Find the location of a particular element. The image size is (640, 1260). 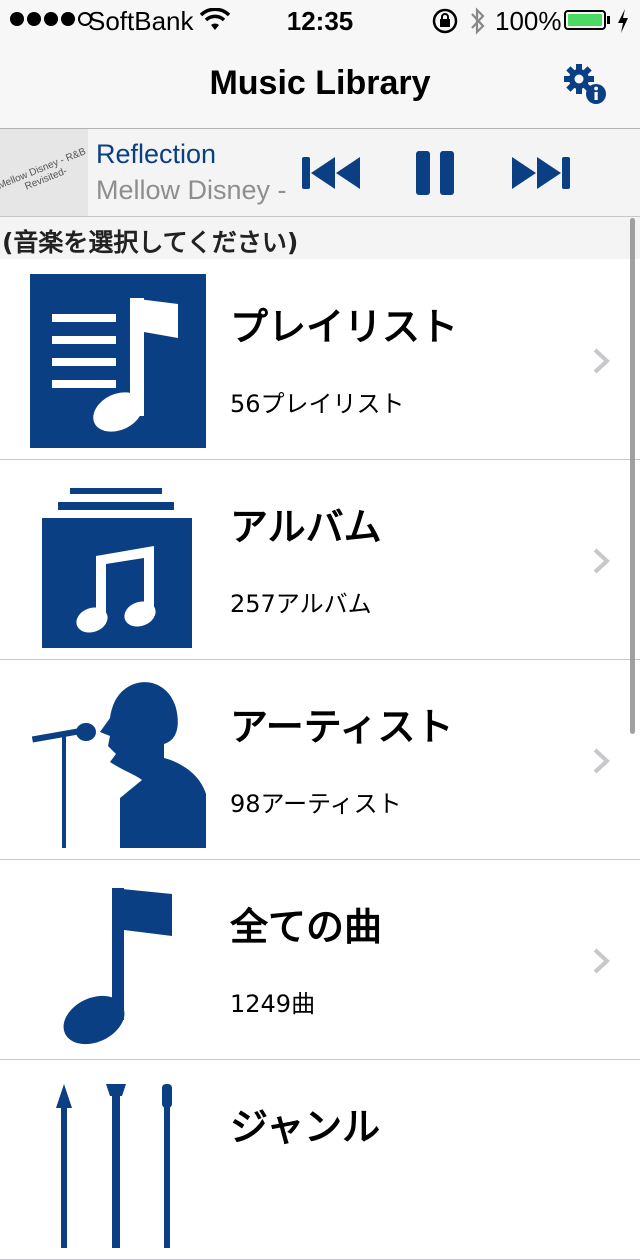

navigation-bar: Music Library is located at coordinates (320, 84).